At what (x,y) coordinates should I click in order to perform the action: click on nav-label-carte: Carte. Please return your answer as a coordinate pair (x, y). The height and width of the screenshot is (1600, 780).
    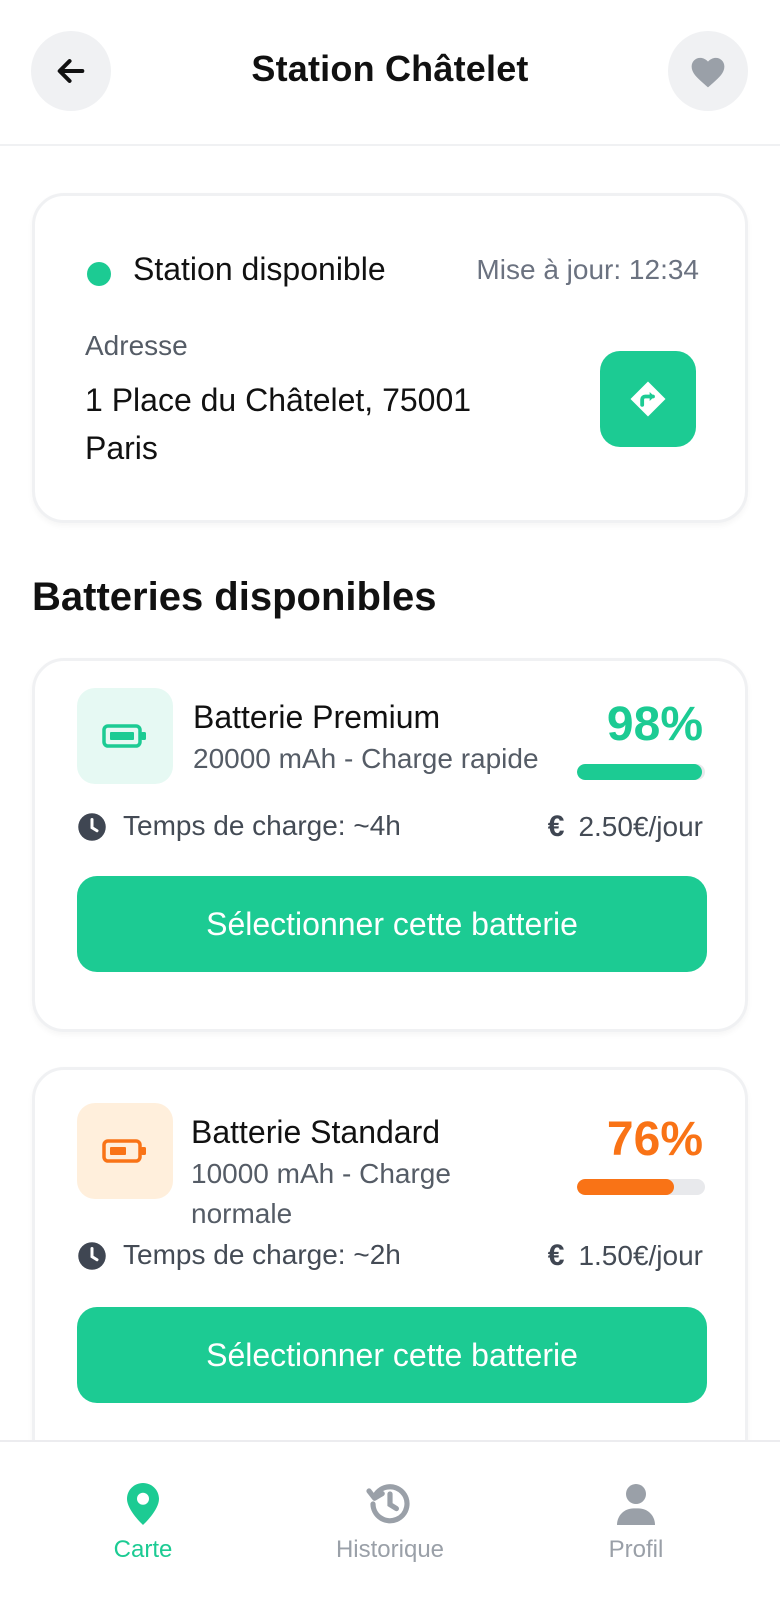
    Looking at the image, I should click on (143, 1549).